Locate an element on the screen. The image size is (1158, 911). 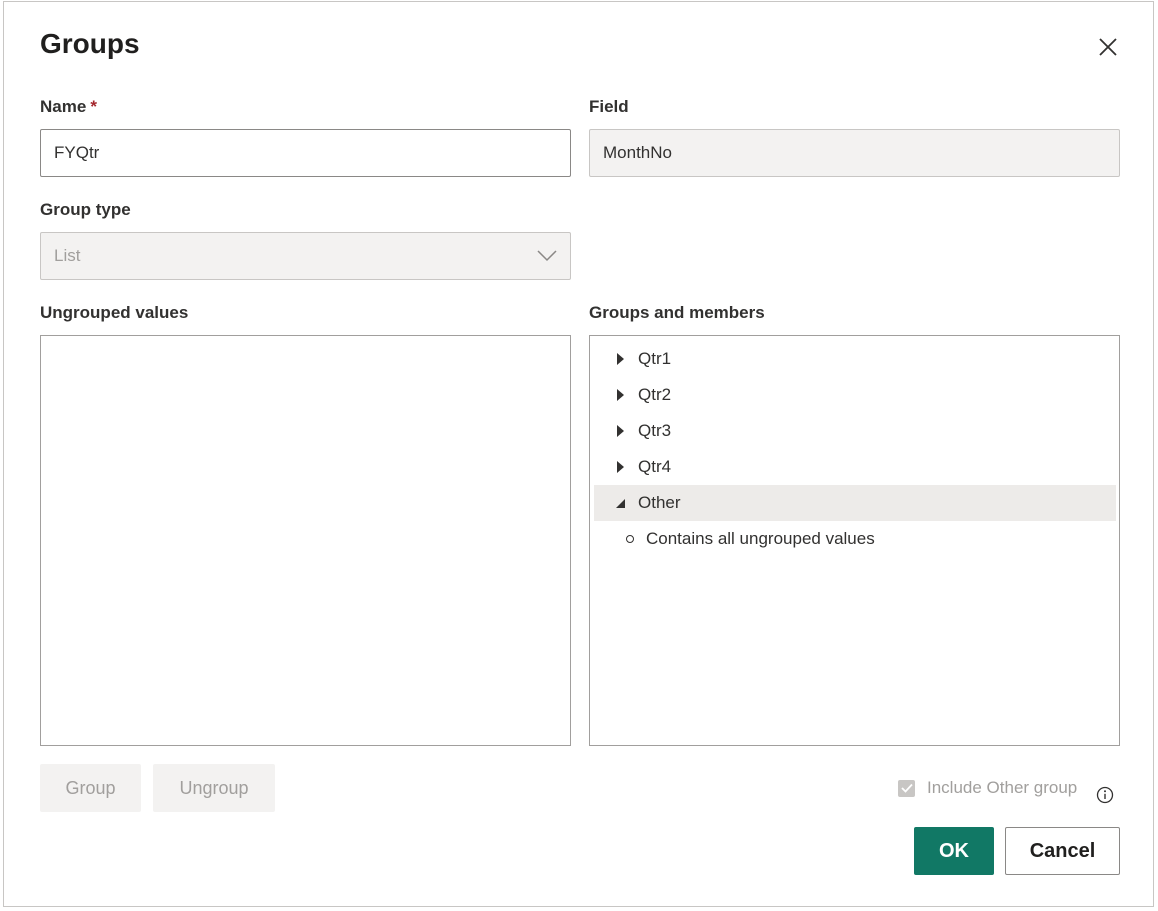
checkmark-icon is located at coordinates (906, 788).